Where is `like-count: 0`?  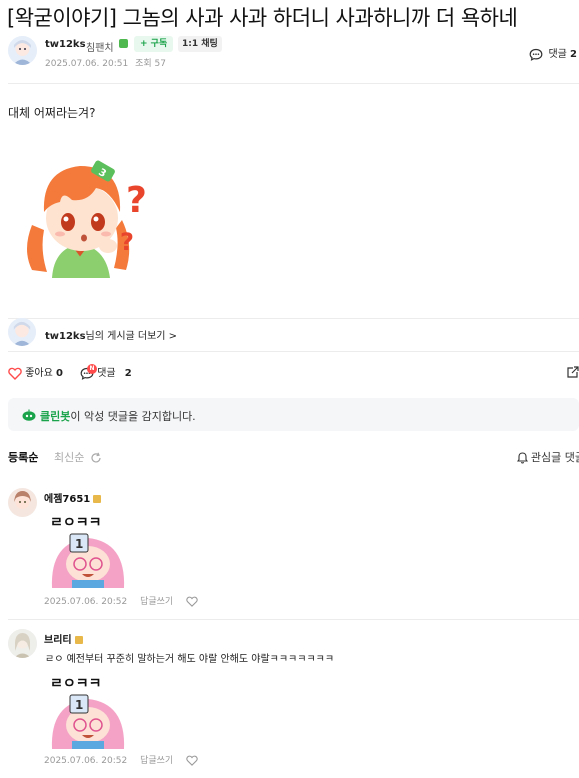
like-count: 0 is located at coordinates (59, 373).